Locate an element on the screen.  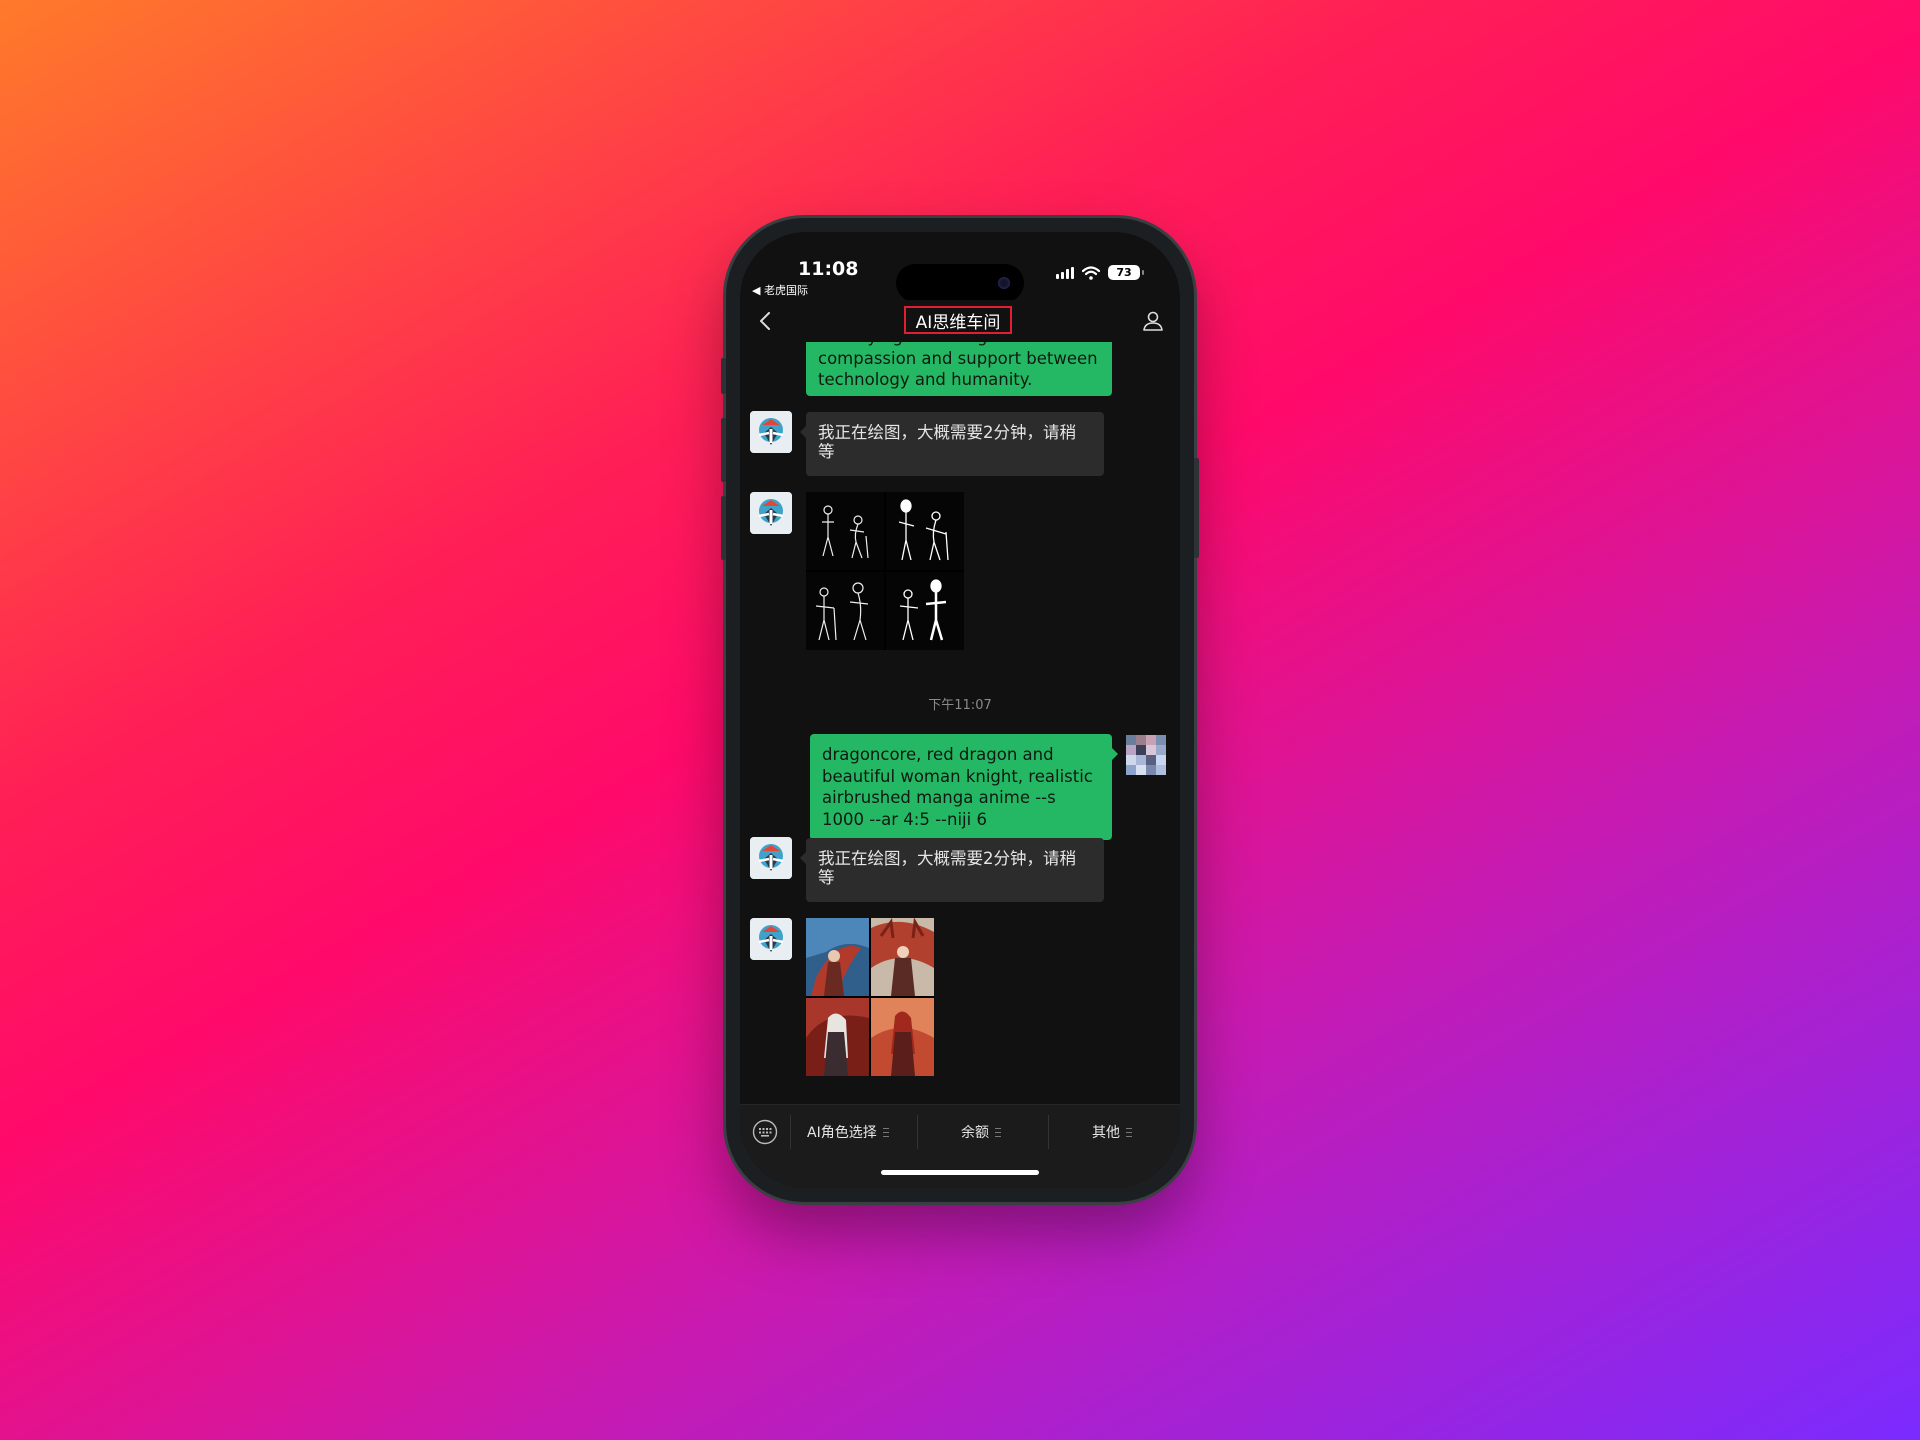
mute-switch is located at coordinates (723, 376).